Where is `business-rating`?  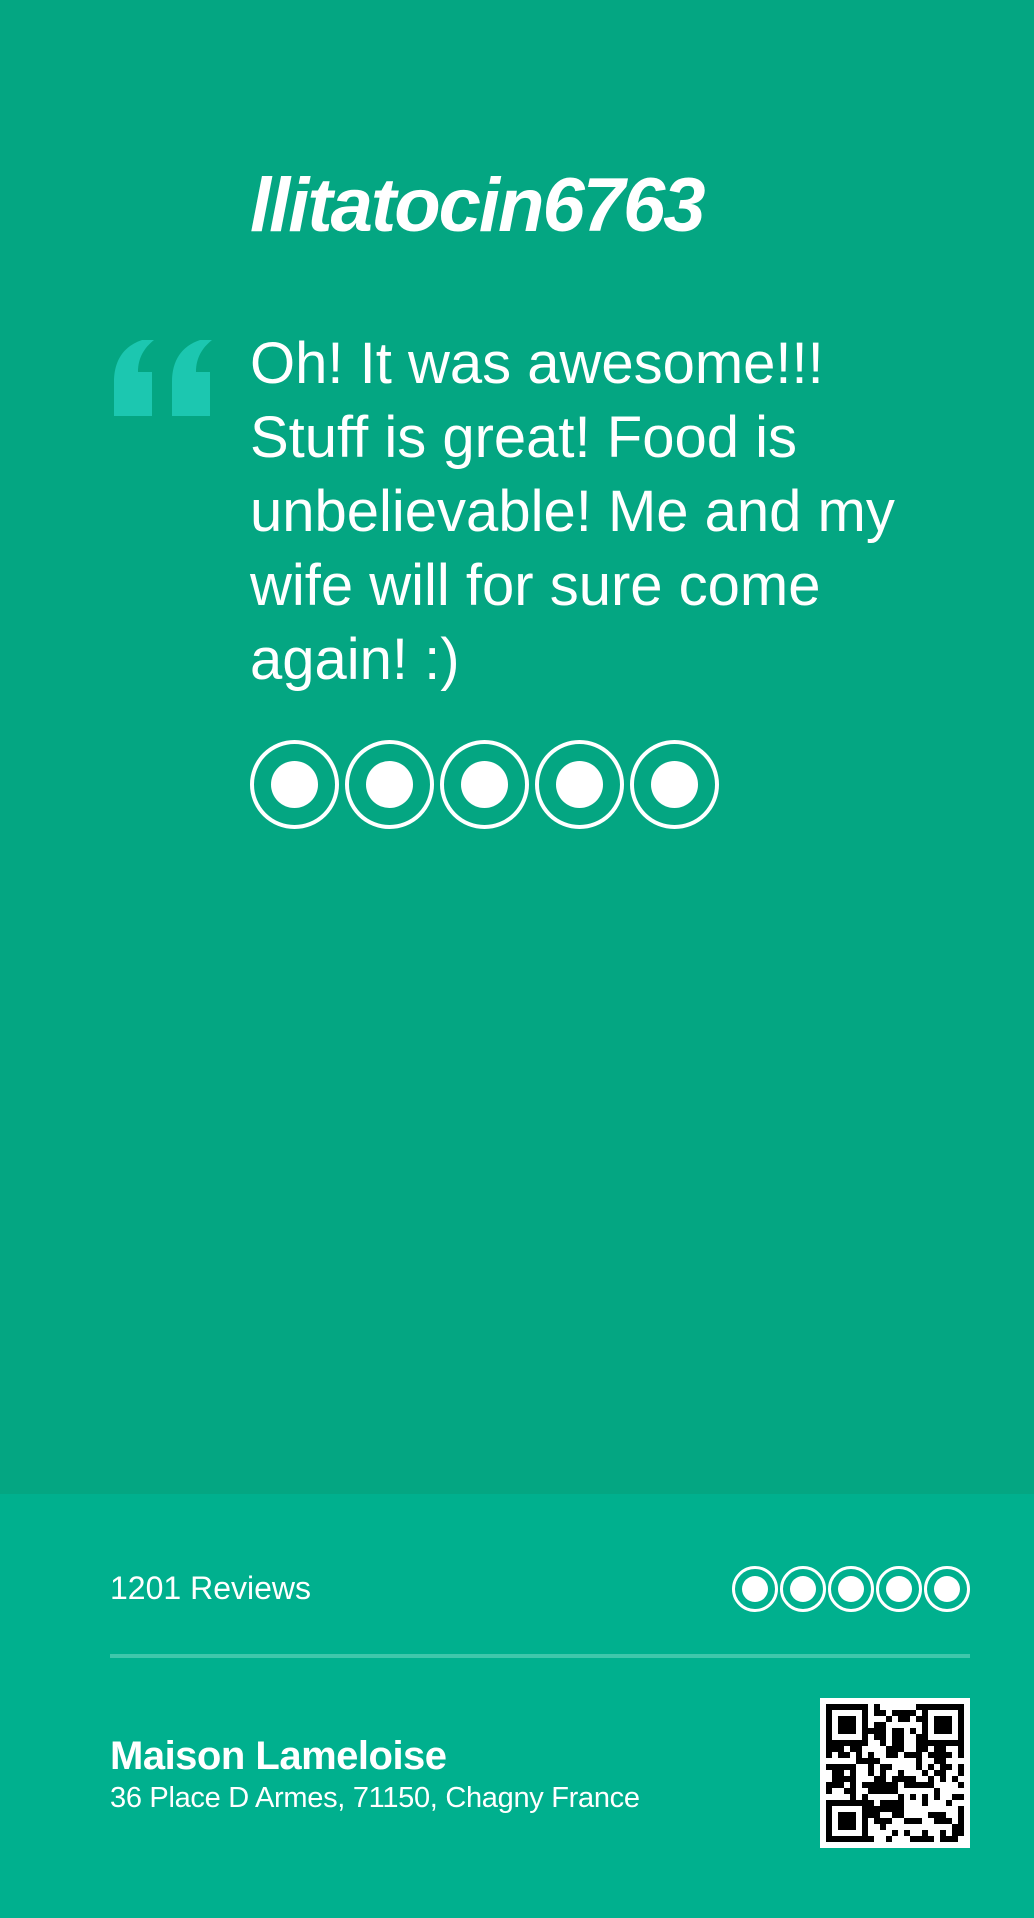 business-rating is located at coordinates (851, 1589).